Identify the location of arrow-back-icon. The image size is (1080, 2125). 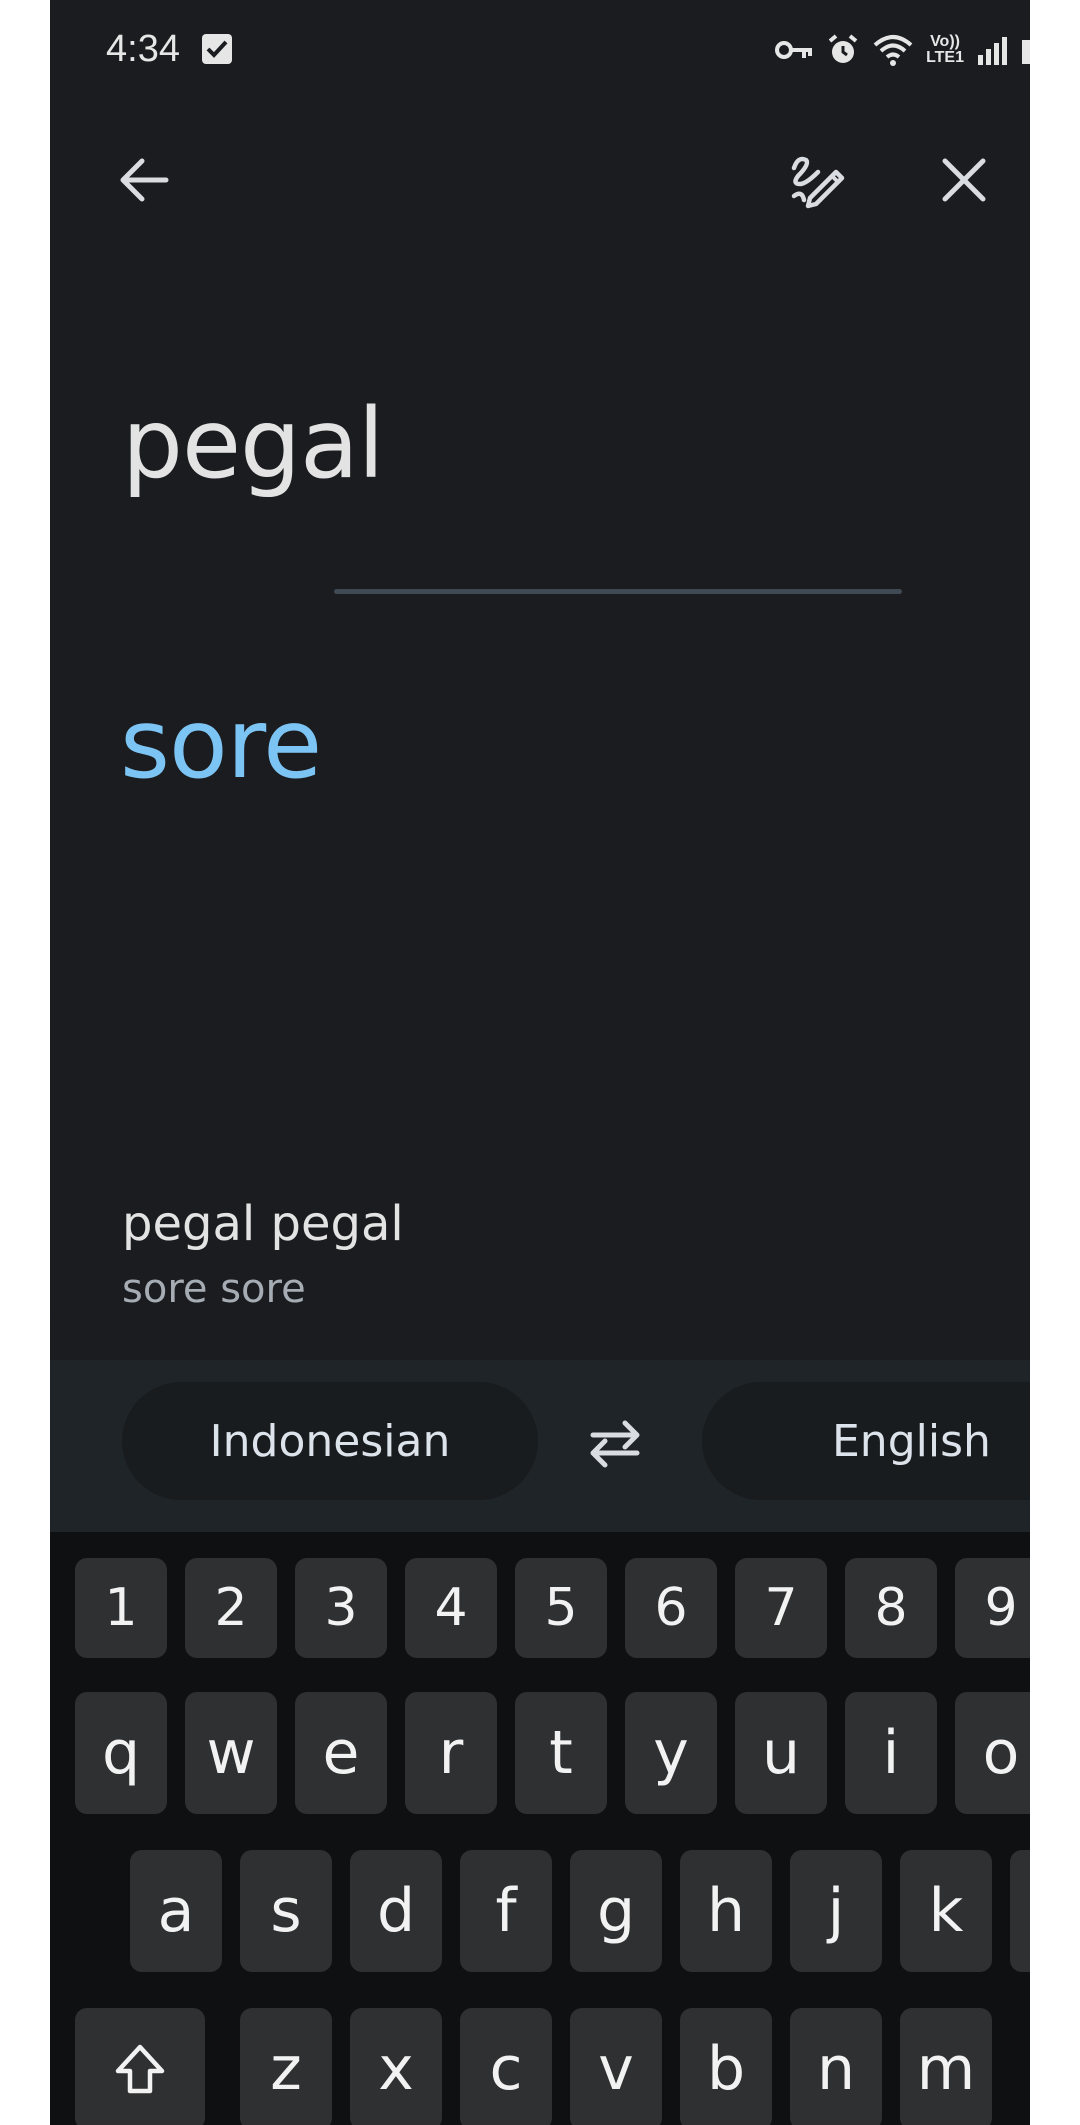
(144, 180).